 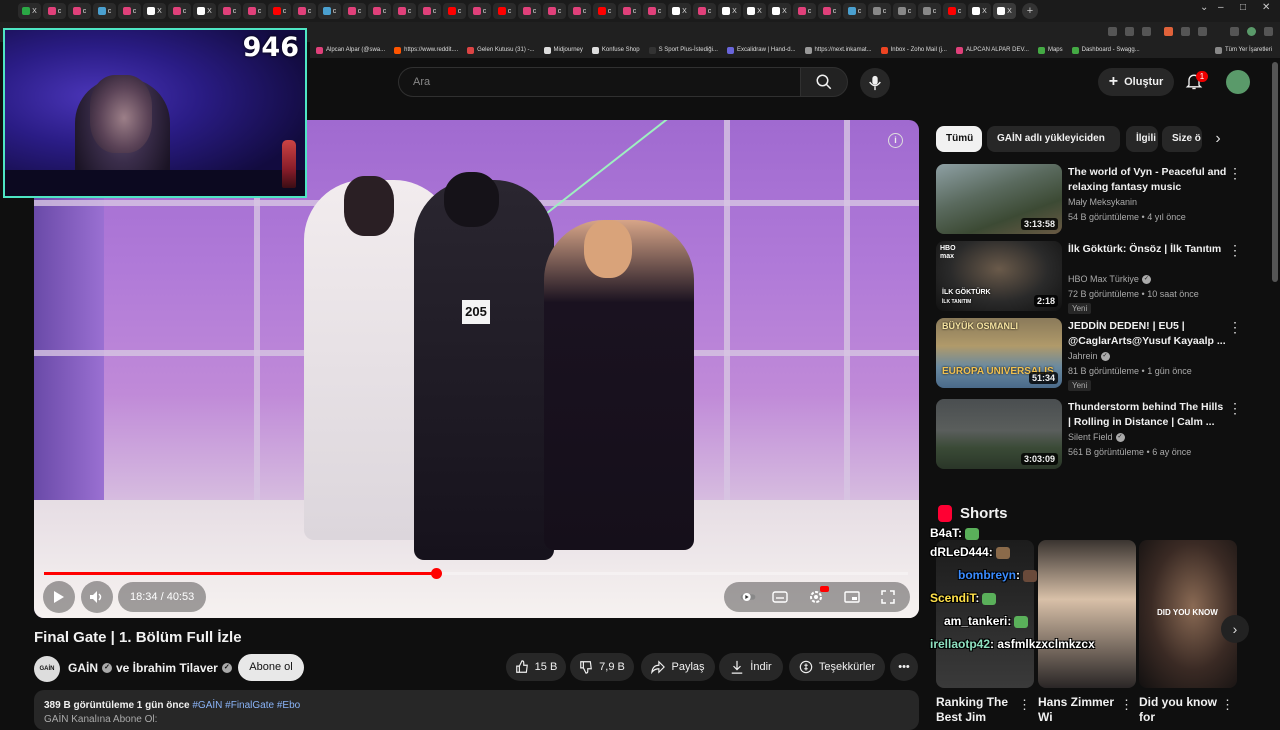 I want to click on hashtags: #GAİN #FinalGate #Ebo, so click(x=246, y=705).